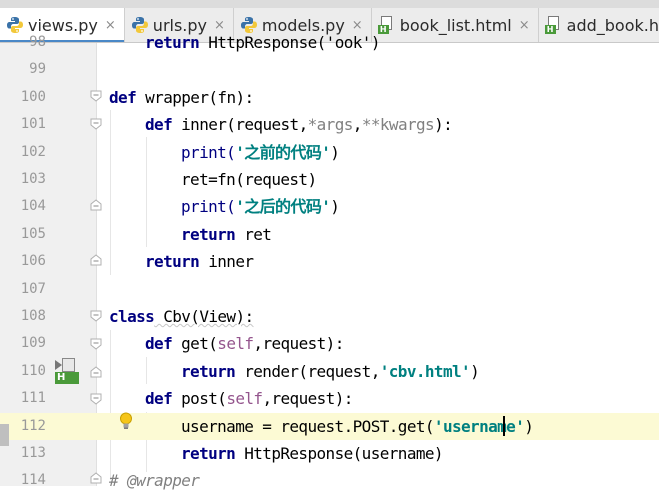  What do you see at coordinates (181, 97) in the screenshot?
I see `code-text: def wrapper(fn):` at bounding box center [181, 97].